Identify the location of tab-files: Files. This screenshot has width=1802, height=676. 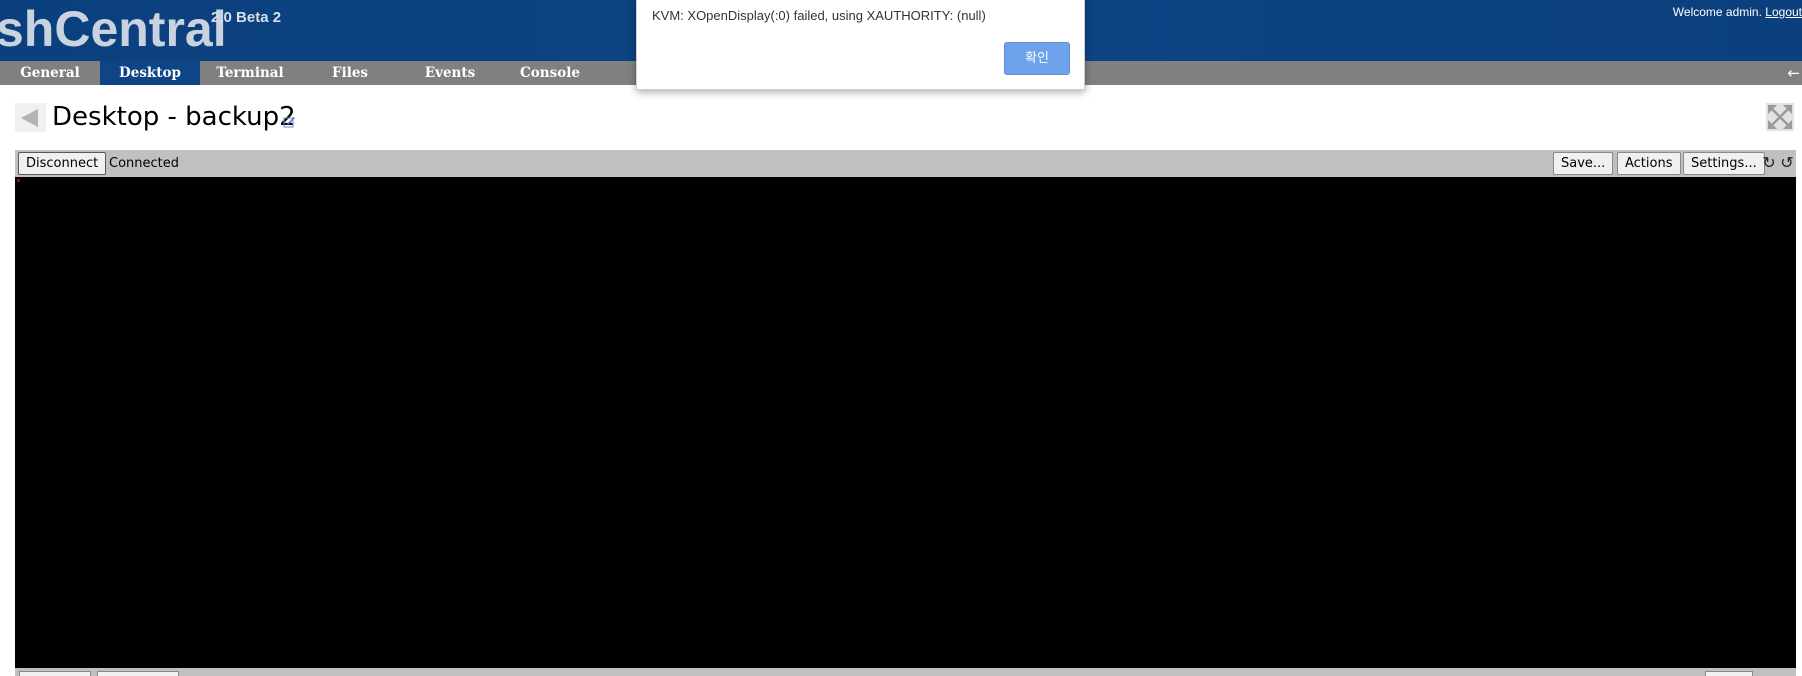
(350, 73).